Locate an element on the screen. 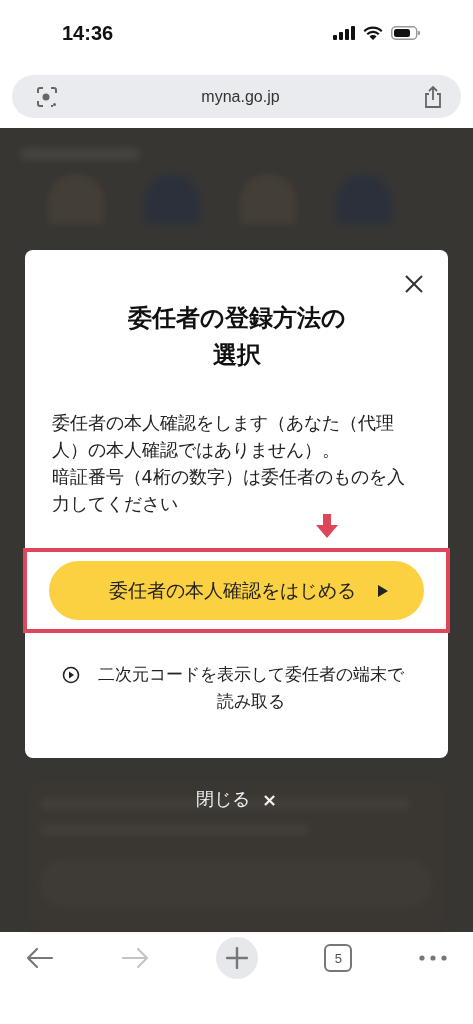 The image size is (473, 1024). battery-icon is located at coordinates (406, 33).